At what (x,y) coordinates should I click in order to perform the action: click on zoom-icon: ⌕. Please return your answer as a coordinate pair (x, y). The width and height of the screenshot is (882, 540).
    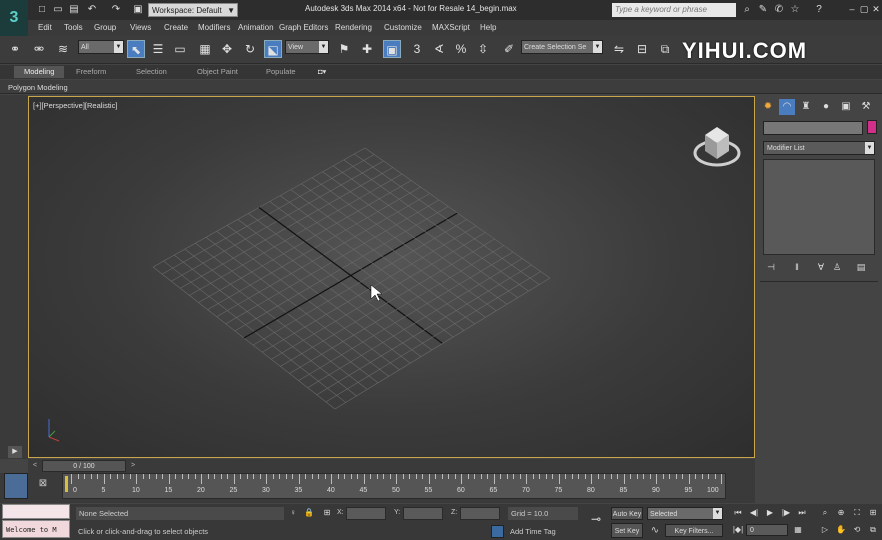
    Looking at the image, I should click on (825, 513).